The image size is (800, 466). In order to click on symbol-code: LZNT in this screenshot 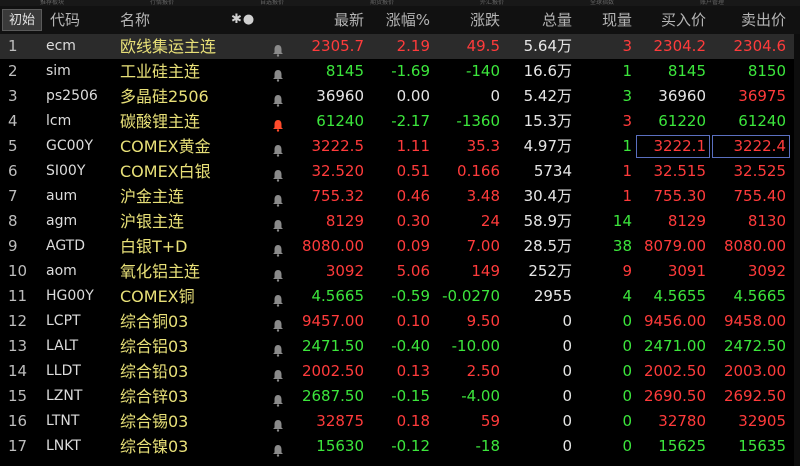, I will do `click(64, 396)`.